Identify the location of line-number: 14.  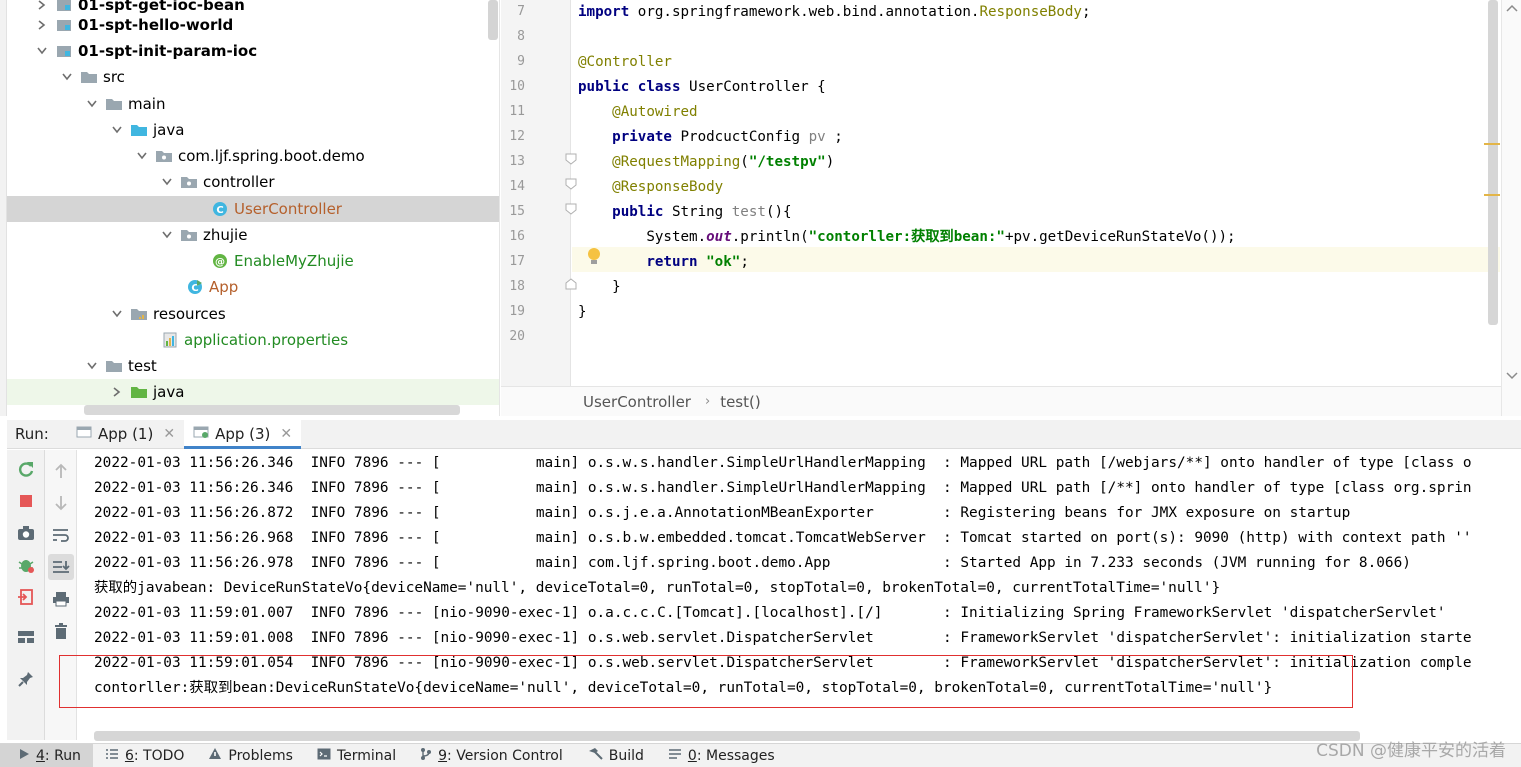
(517, 186).